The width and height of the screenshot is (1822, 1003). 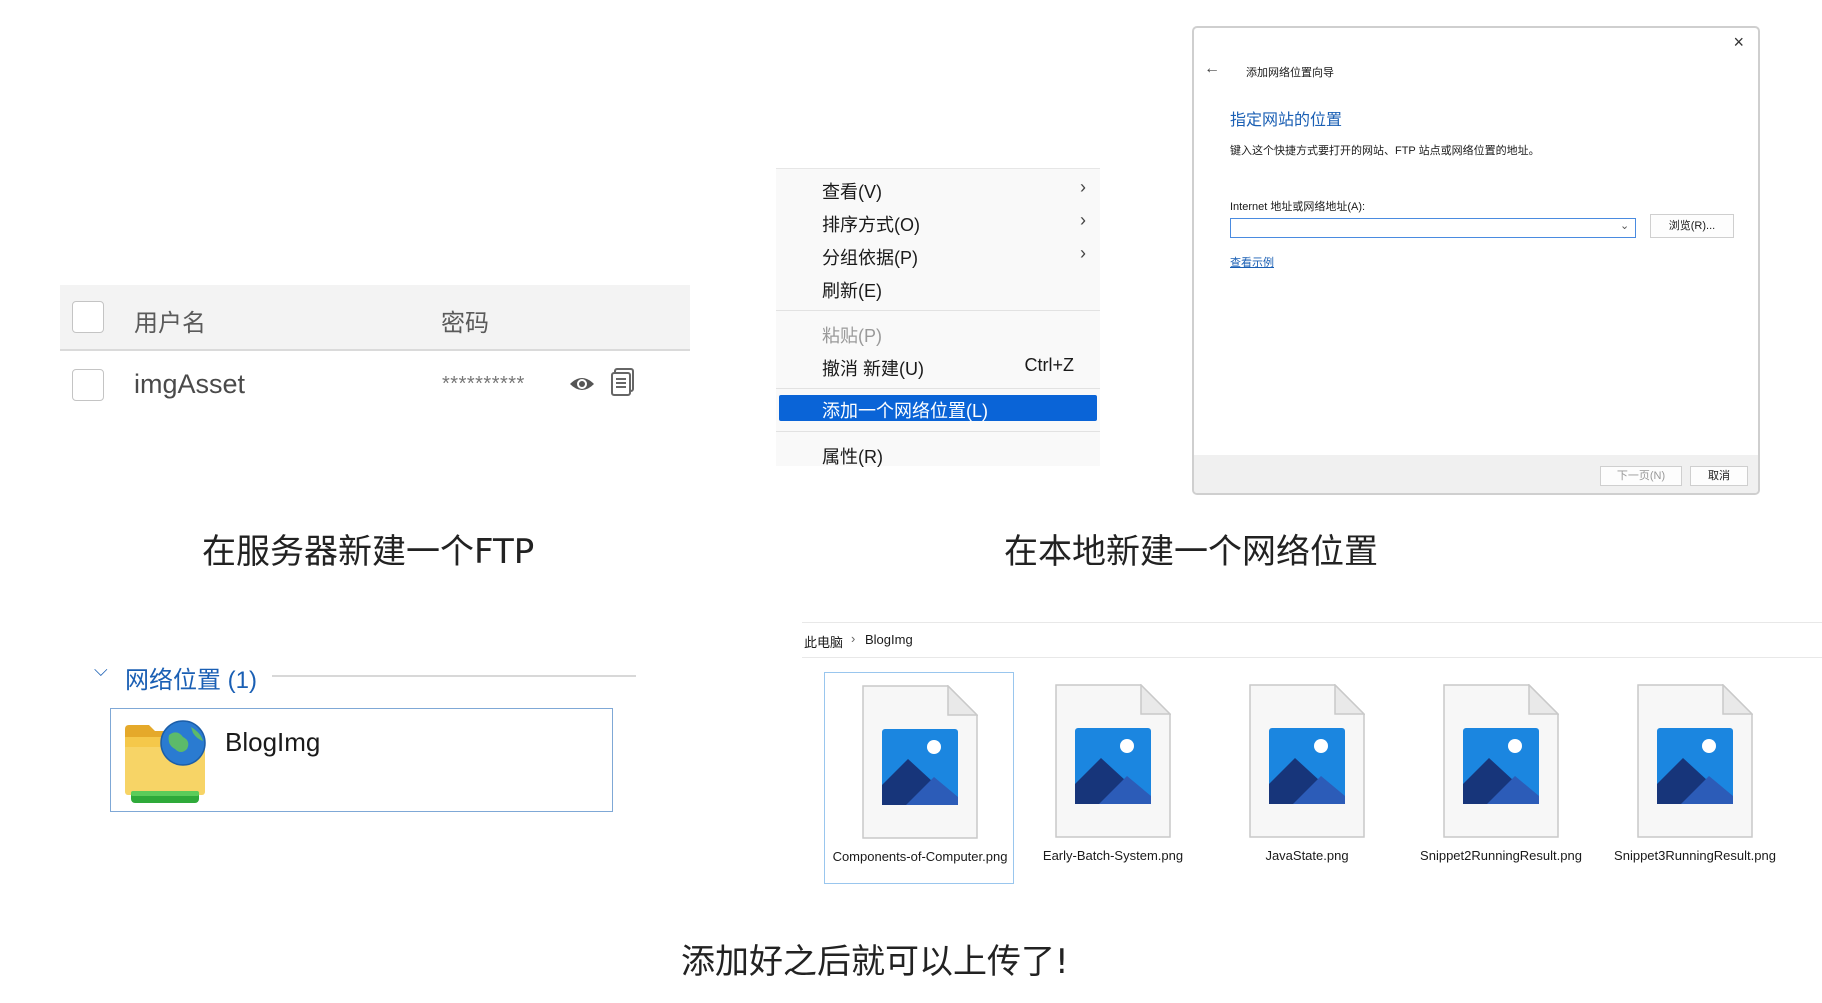 What do you see at coordinates (1307, 855) in the screenshot?
I see `file-name: JavaState.png` at bounding box center [1307, 855].